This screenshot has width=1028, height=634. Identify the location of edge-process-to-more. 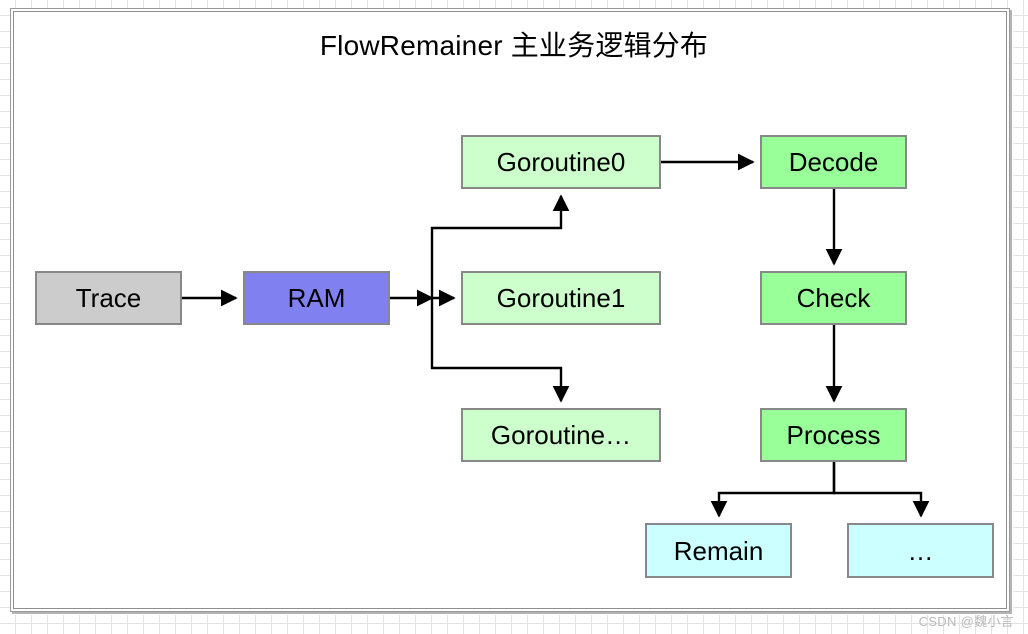
(881, 490).